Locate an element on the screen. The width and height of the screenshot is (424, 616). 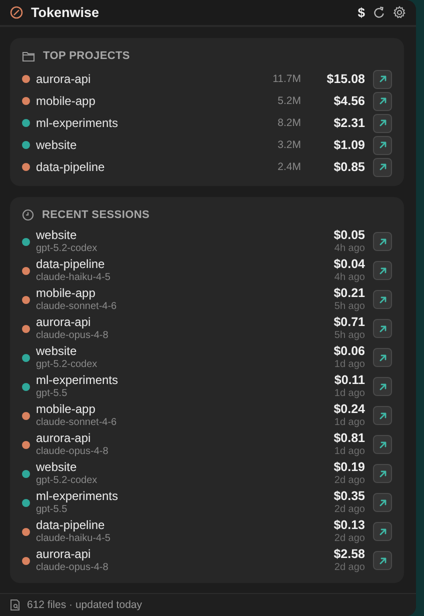
folder-icon is located at coordinates (28, 56).